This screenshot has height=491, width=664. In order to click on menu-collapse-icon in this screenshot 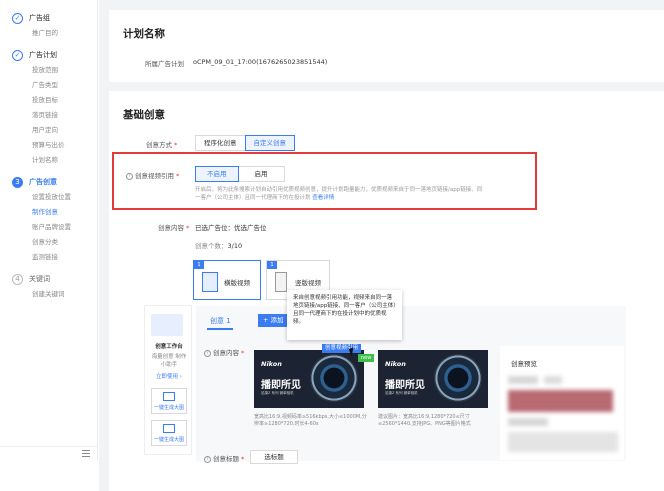, I will do `click(86, 453)`.